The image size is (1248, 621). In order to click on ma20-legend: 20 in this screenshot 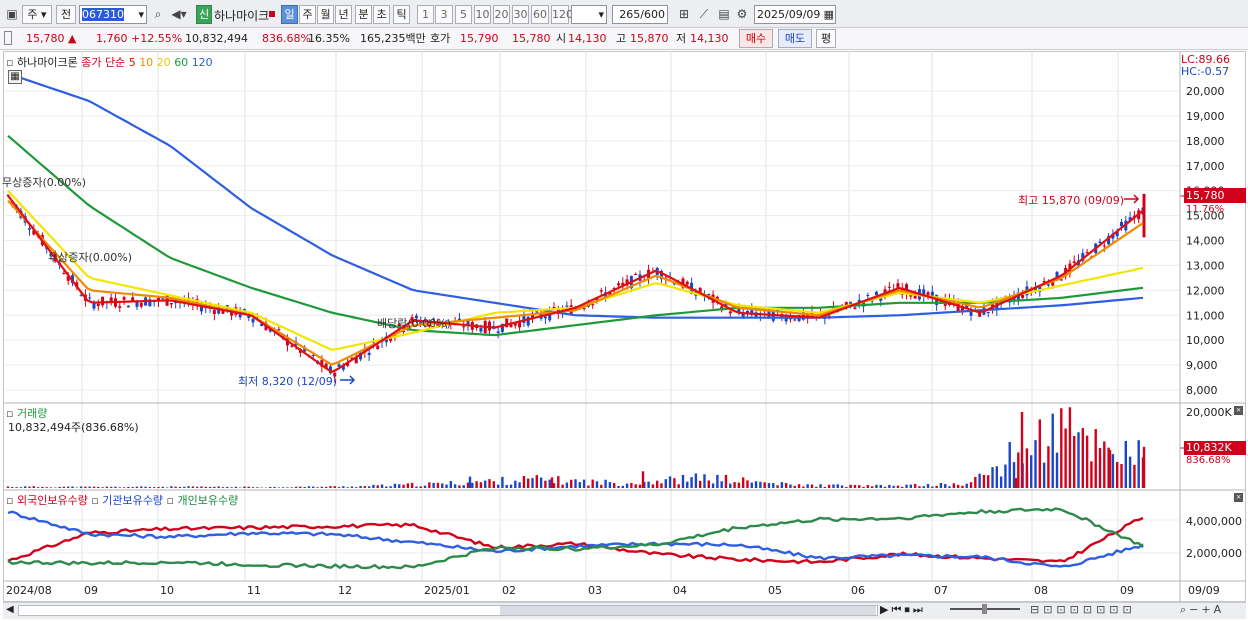, I will do `click(163, 62)`.